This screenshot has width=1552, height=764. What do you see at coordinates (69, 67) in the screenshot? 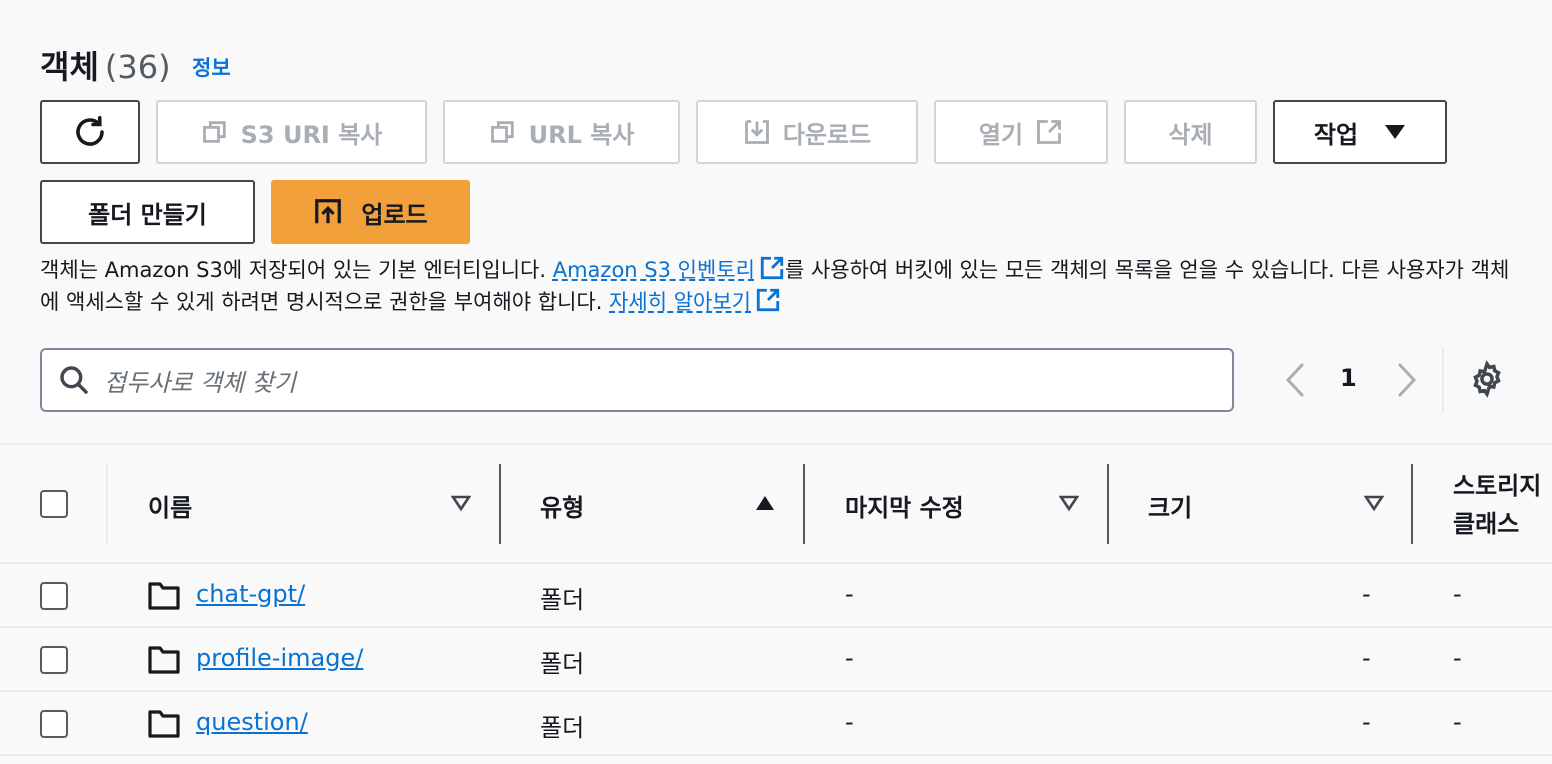
I see `page-title-text: 객체` at bounding box center [69, 67].